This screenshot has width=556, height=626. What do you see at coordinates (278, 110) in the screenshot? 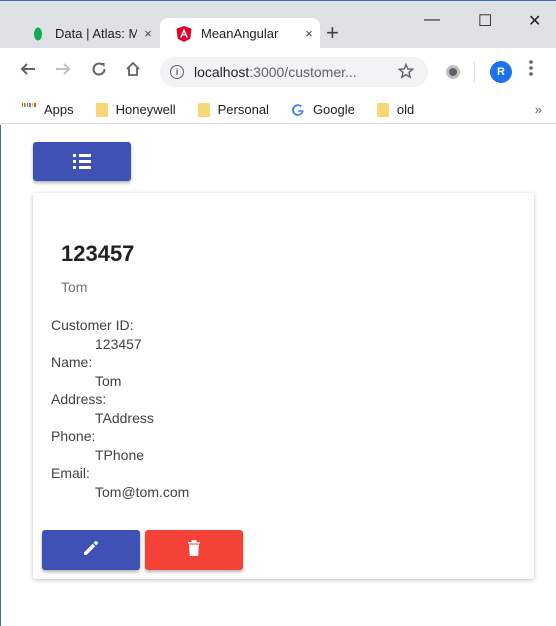
I see `bookmarks-bar: Apps Honeywell Personal Google old »` at bounding box center [278, 110].